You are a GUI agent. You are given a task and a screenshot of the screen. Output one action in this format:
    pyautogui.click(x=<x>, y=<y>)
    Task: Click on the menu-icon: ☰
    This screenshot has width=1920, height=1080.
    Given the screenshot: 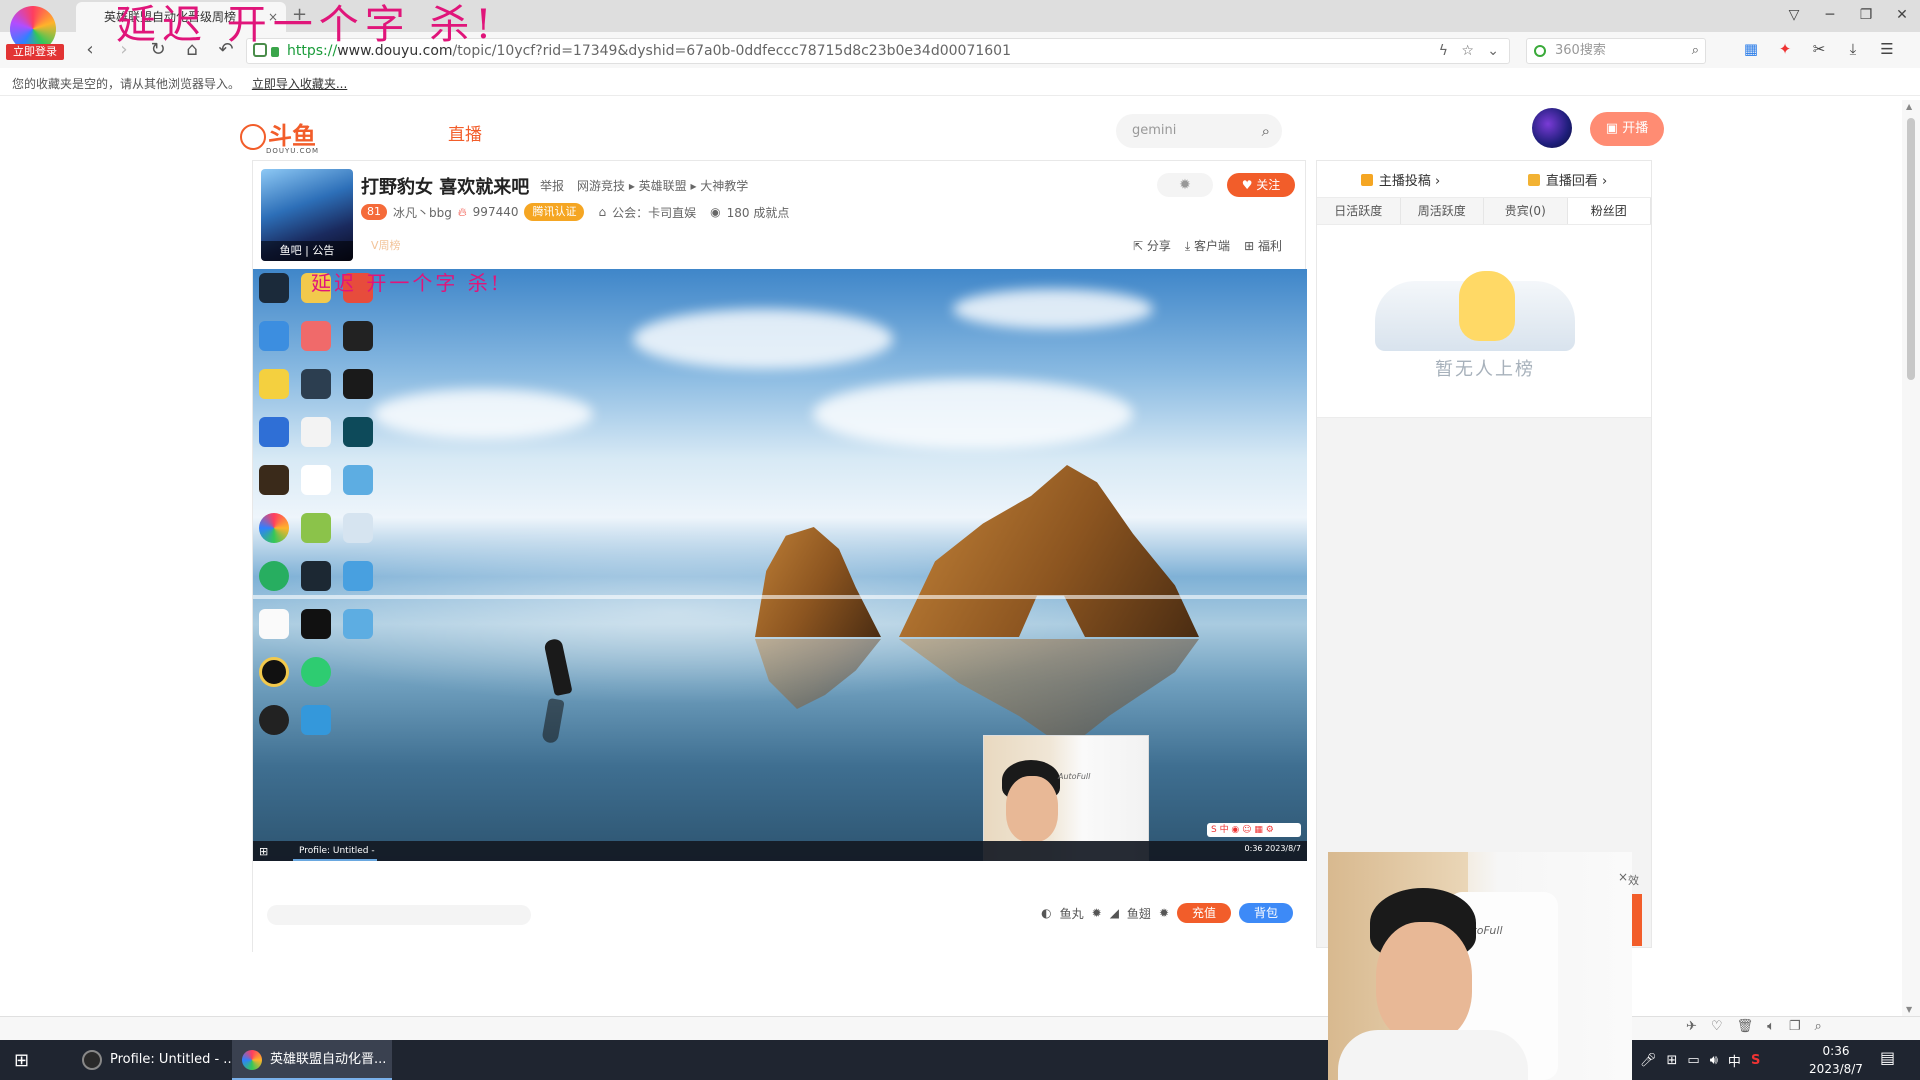 What is the action you would take?
    pyautogui.click(x=1887, y=49)
    